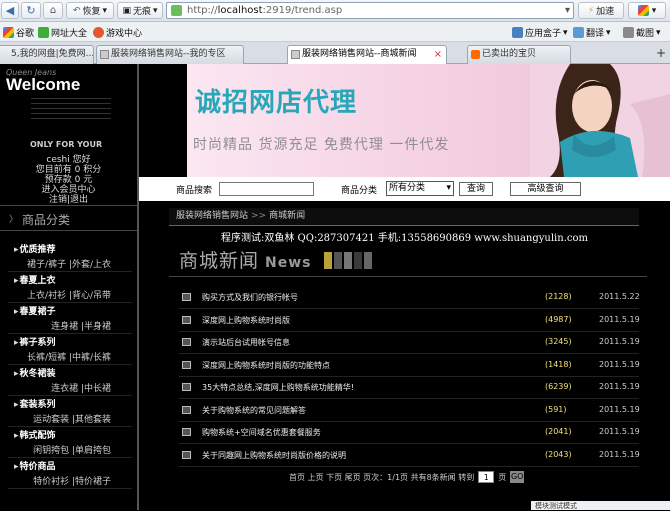  What do you see at coordinates (545, 189) in the screenshot?
I see `advanced-search-button: 高级查询` at bounding box center [545, 189].